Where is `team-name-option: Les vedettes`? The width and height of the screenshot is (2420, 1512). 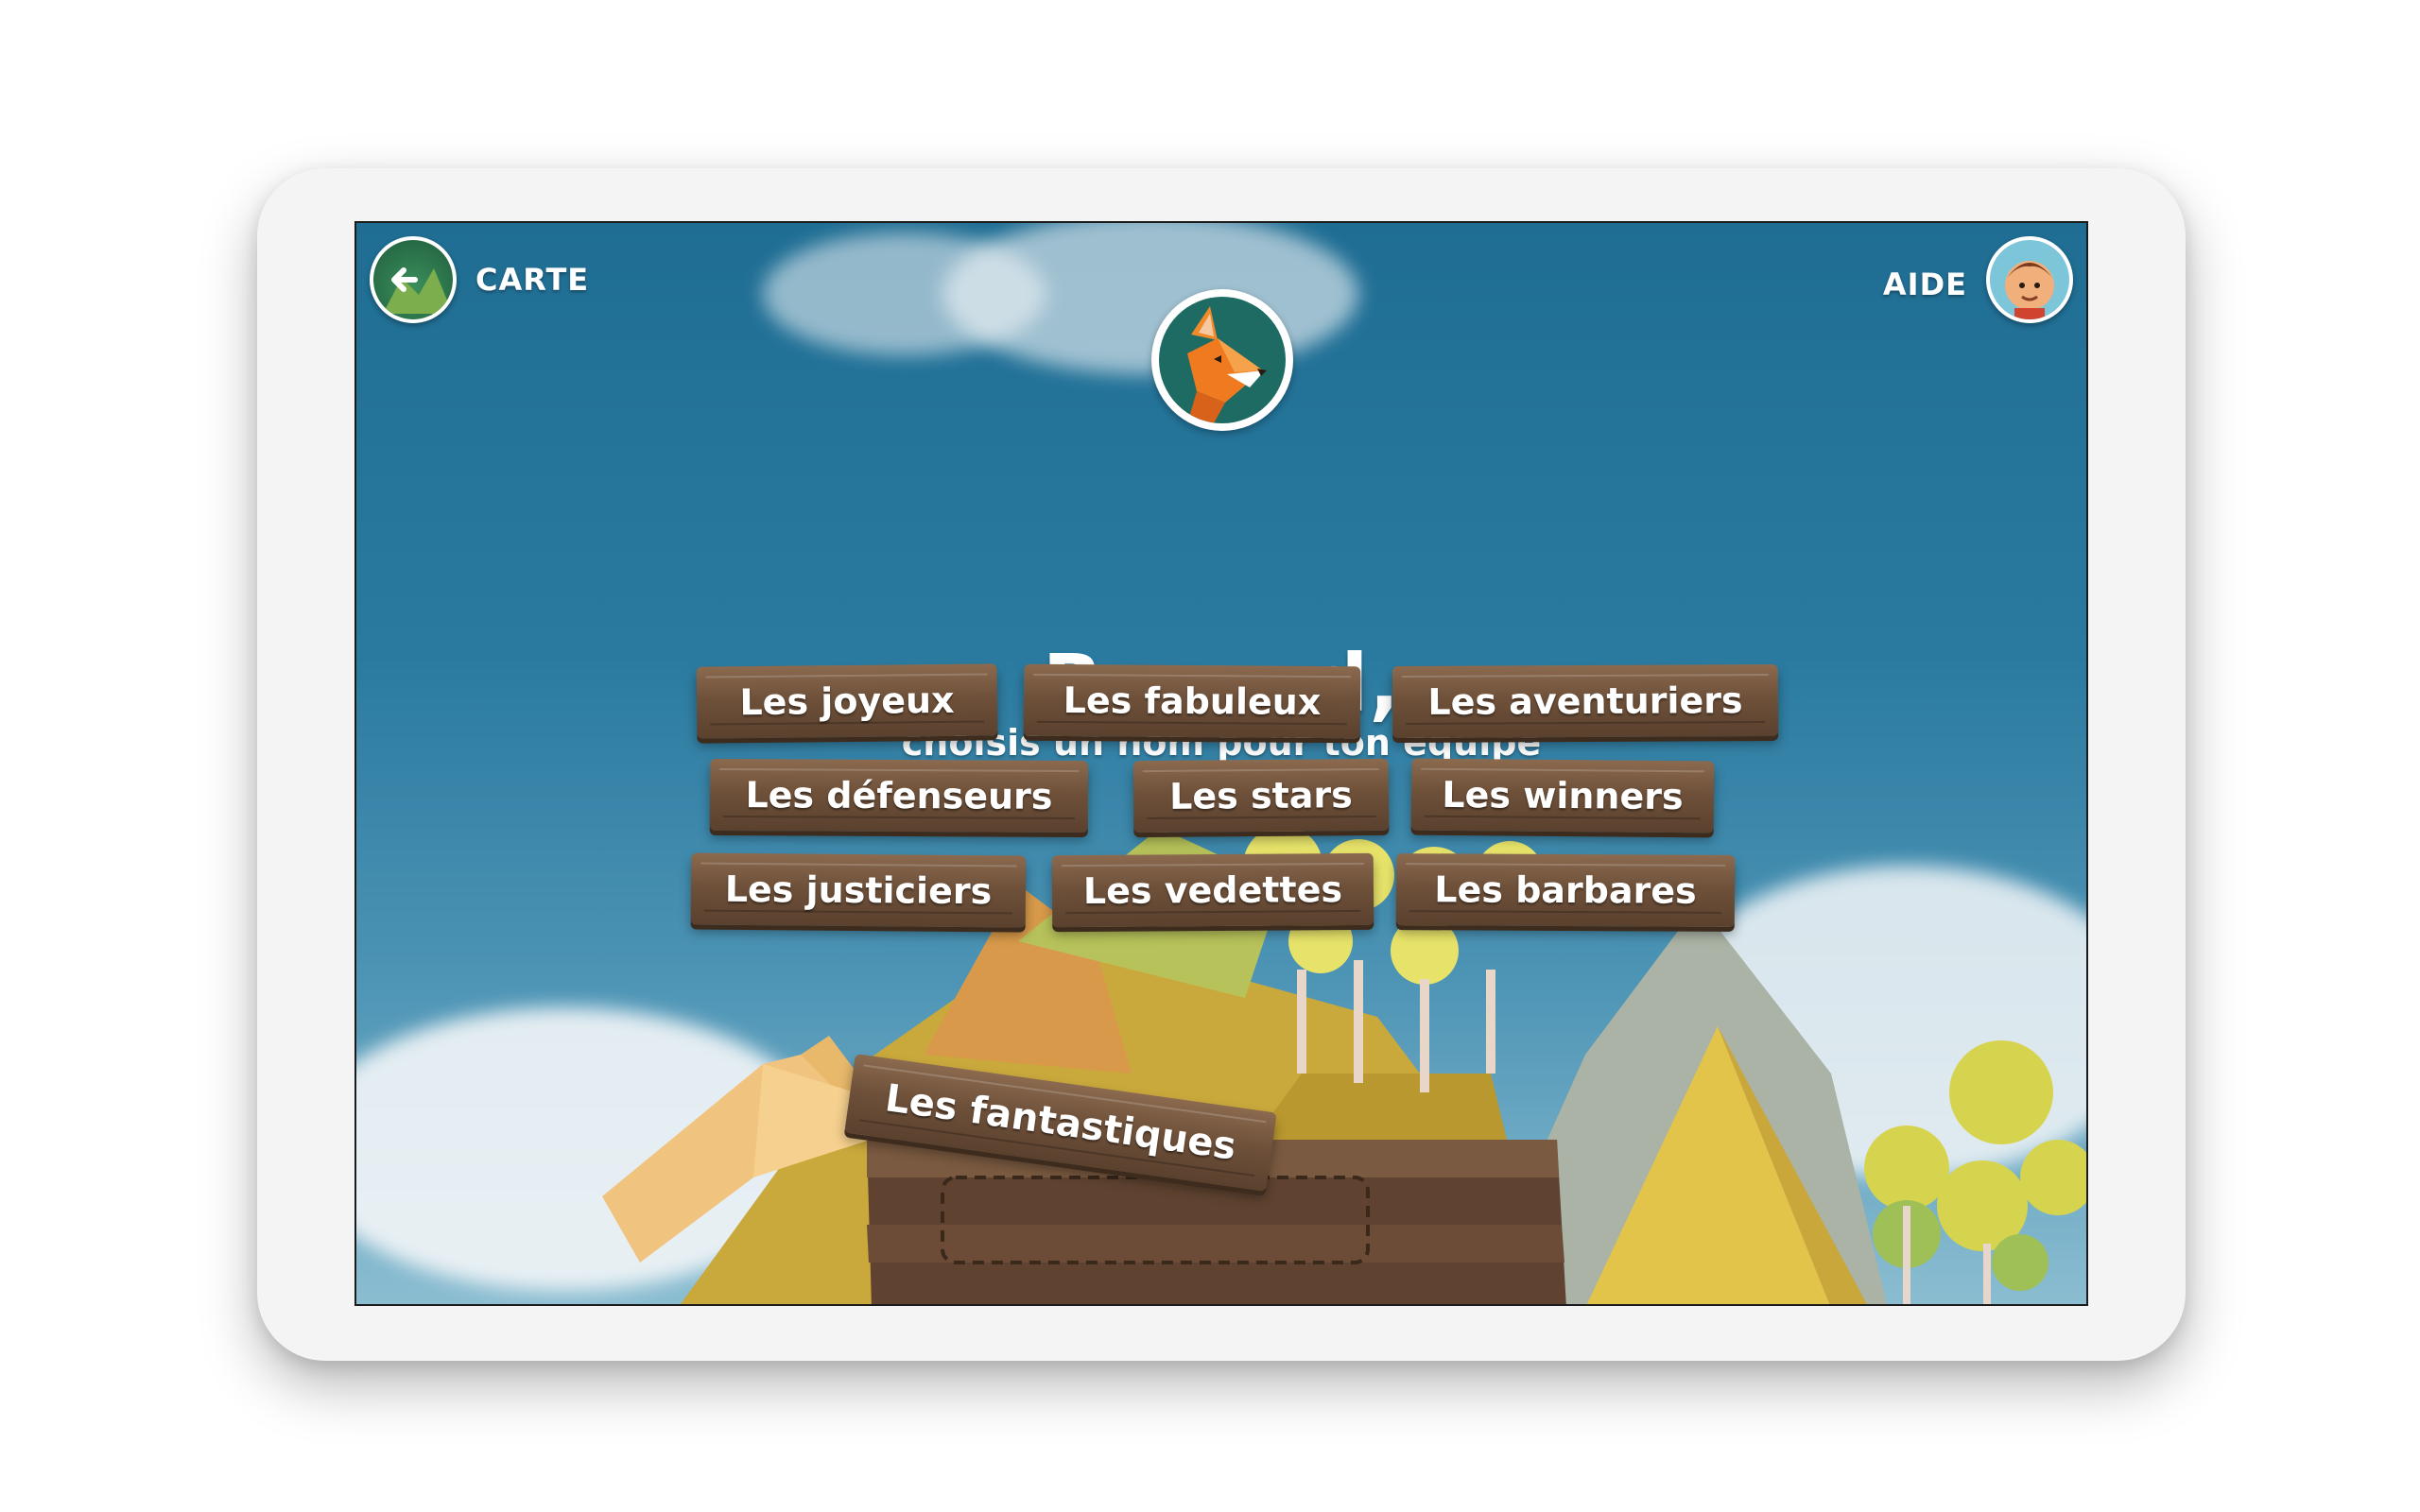 team-name-option: Les vedettes is located at coordinates (1212, 890).